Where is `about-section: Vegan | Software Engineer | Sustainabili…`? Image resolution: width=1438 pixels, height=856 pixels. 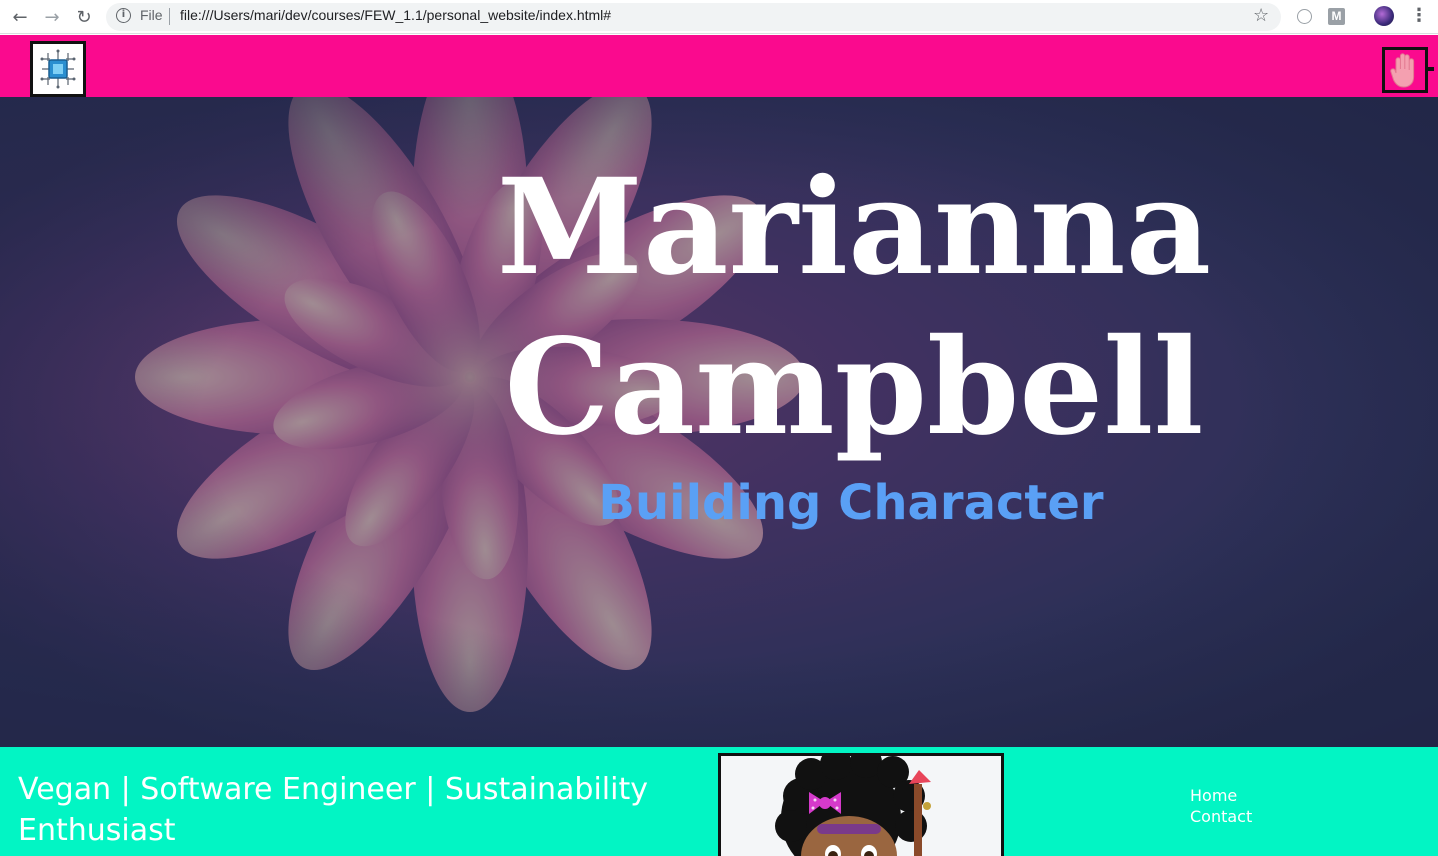 about-section: Vegan | Software Engineer | Sustainabili… is located at coordinates (719, 801).